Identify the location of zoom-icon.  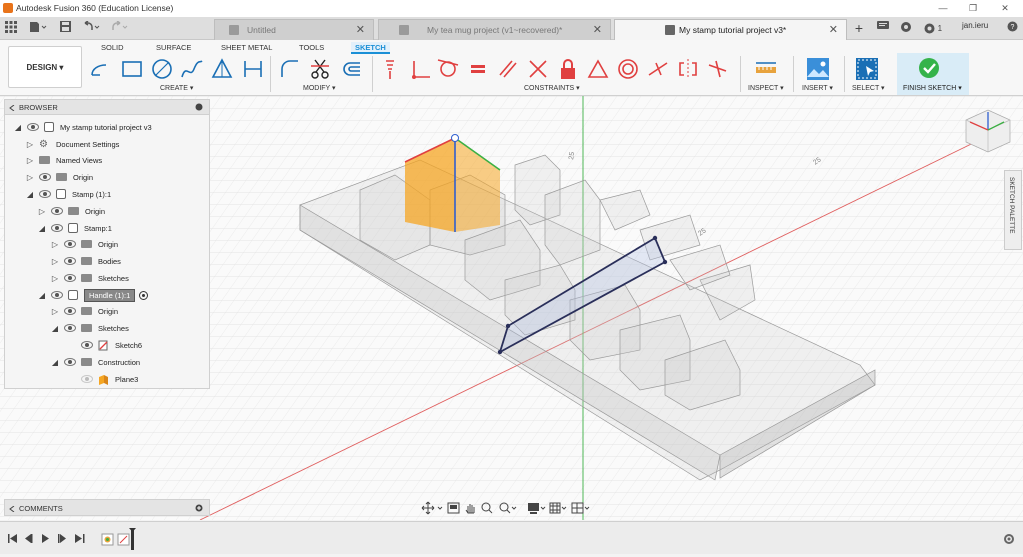
(487, 508).